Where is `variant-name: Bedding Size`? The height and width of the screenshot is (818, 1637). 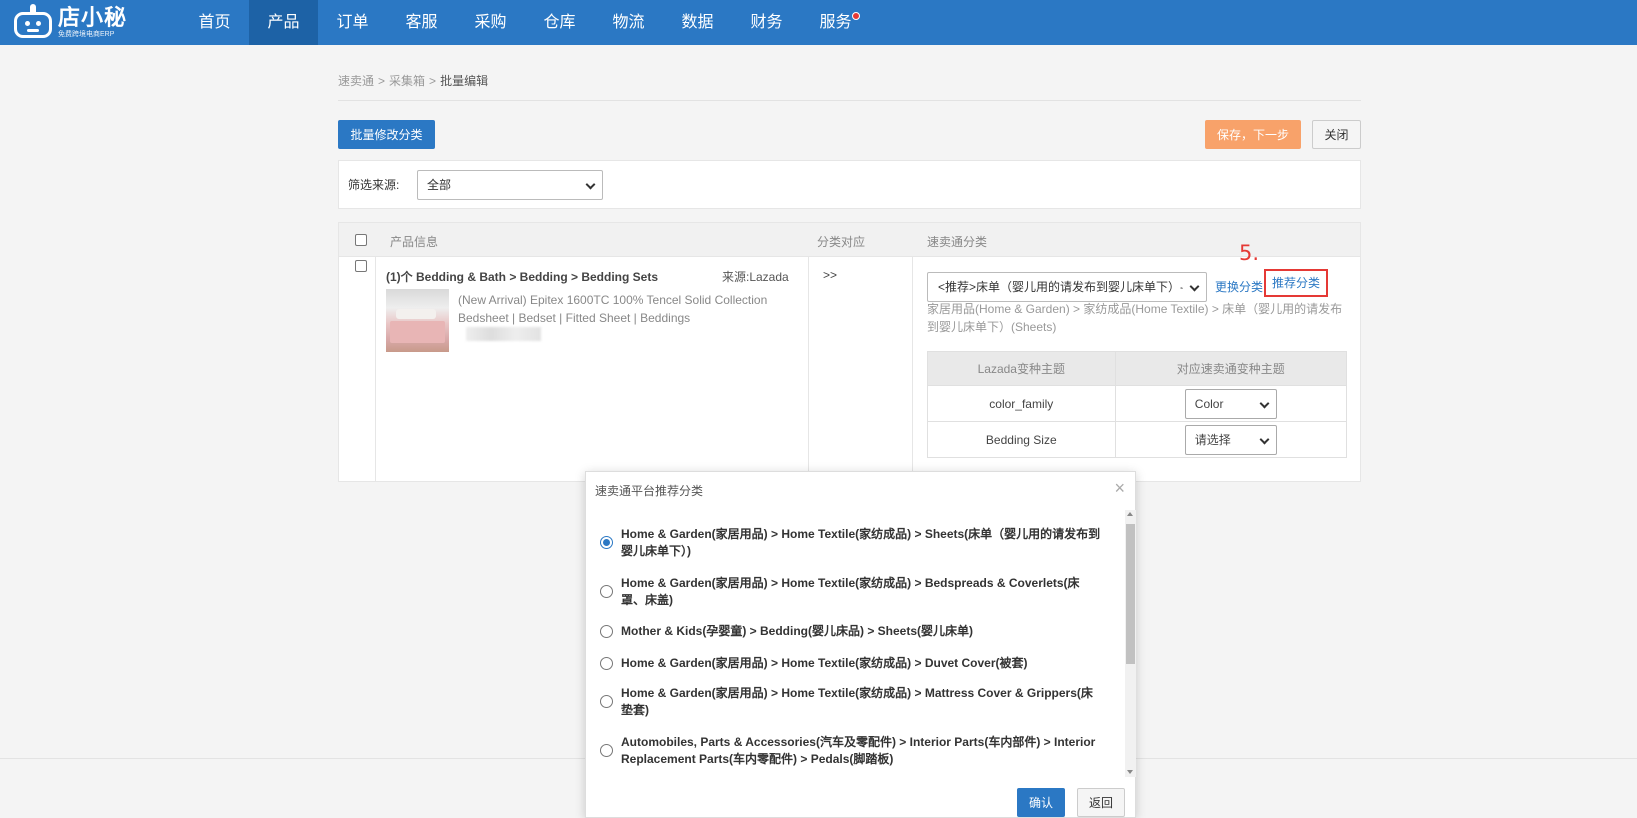 variant-name: Bedding Size is located at coordinates (1021, 439).